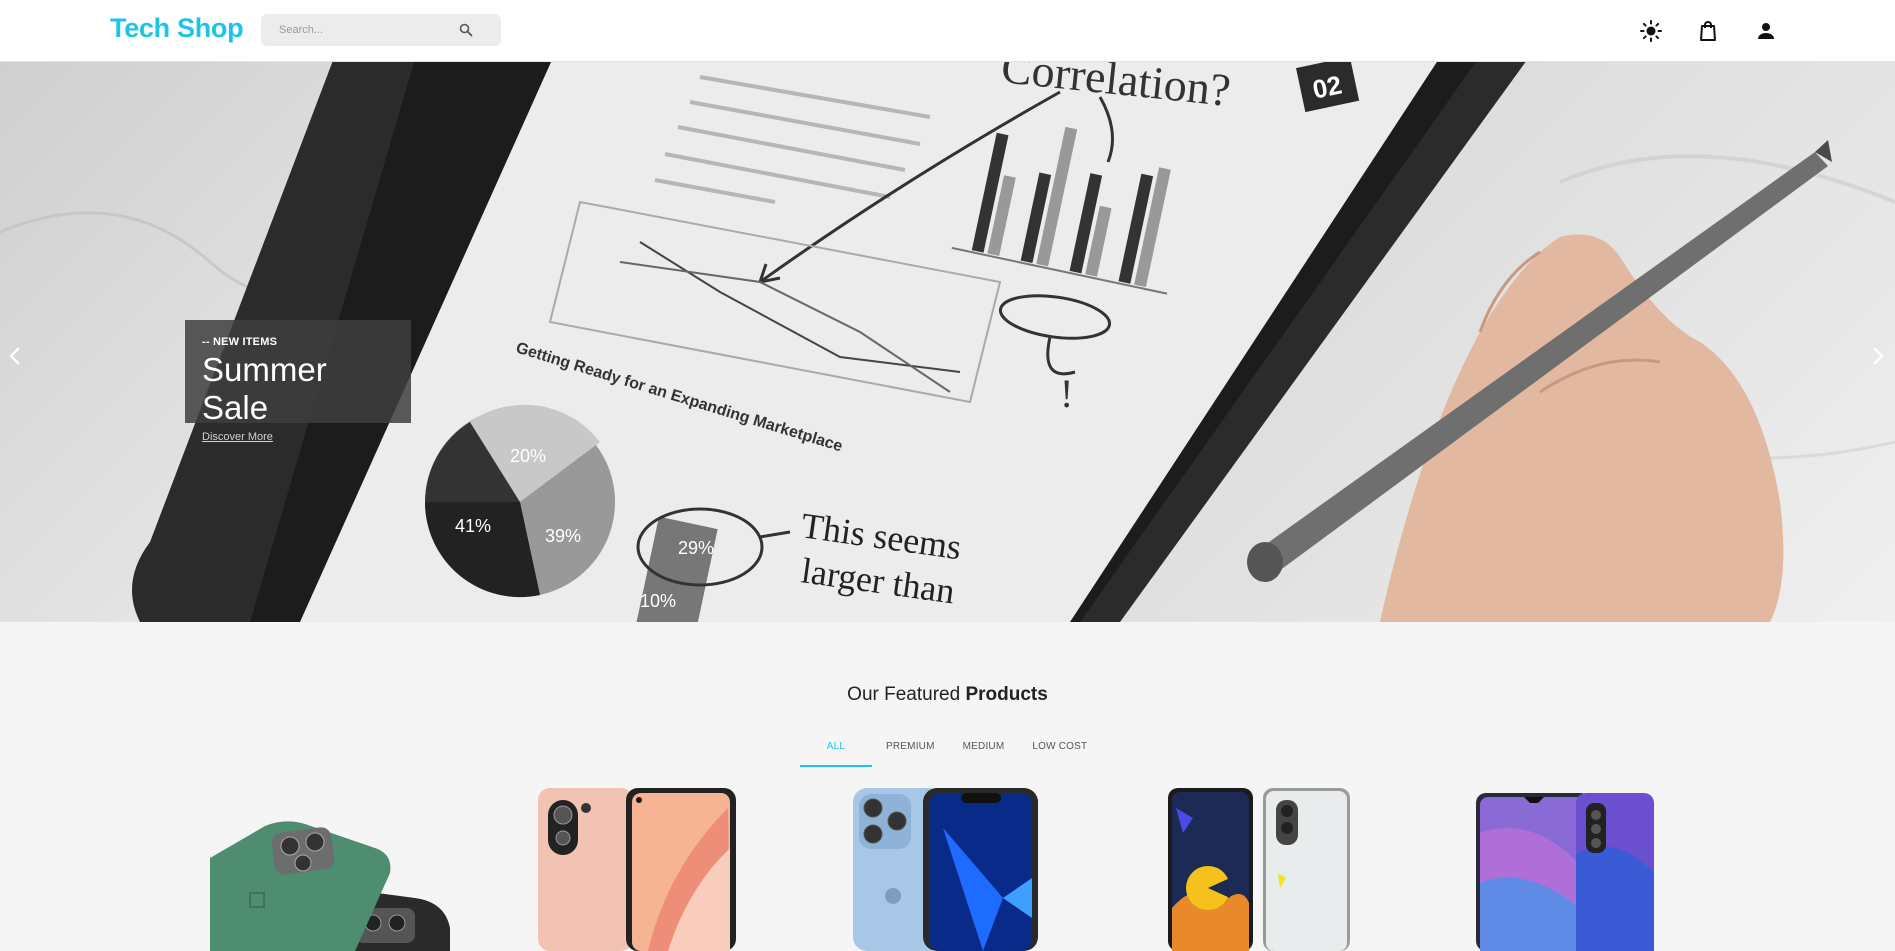 Image resolution: width=1895 pixels, height=951 pixels. I want to click on chevron-left-icon, so click(15, 356).